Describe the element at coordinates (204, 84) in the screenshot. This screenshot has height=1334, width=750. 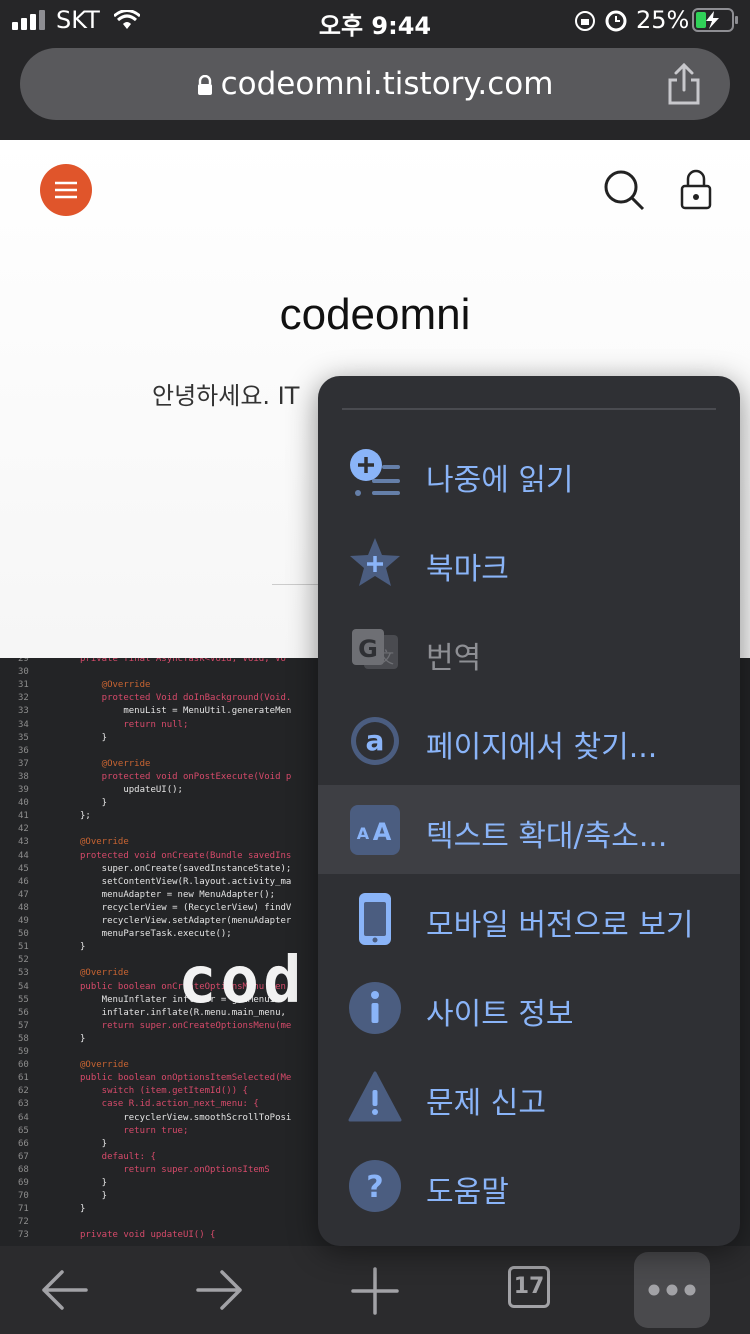
I see `lock-icon` at that location.